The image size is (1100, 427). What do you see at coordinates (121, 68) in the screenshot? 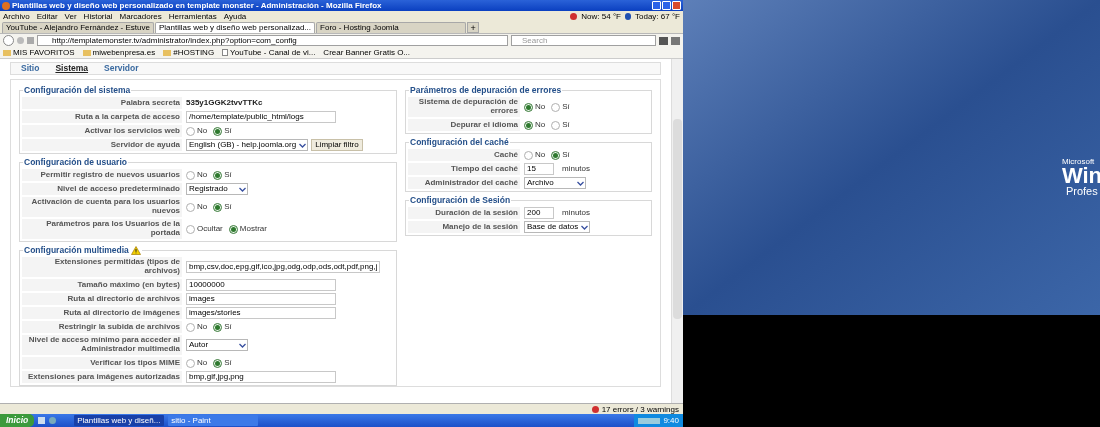
I see `config-tab: Servidor` at bounding box center [121, 68].